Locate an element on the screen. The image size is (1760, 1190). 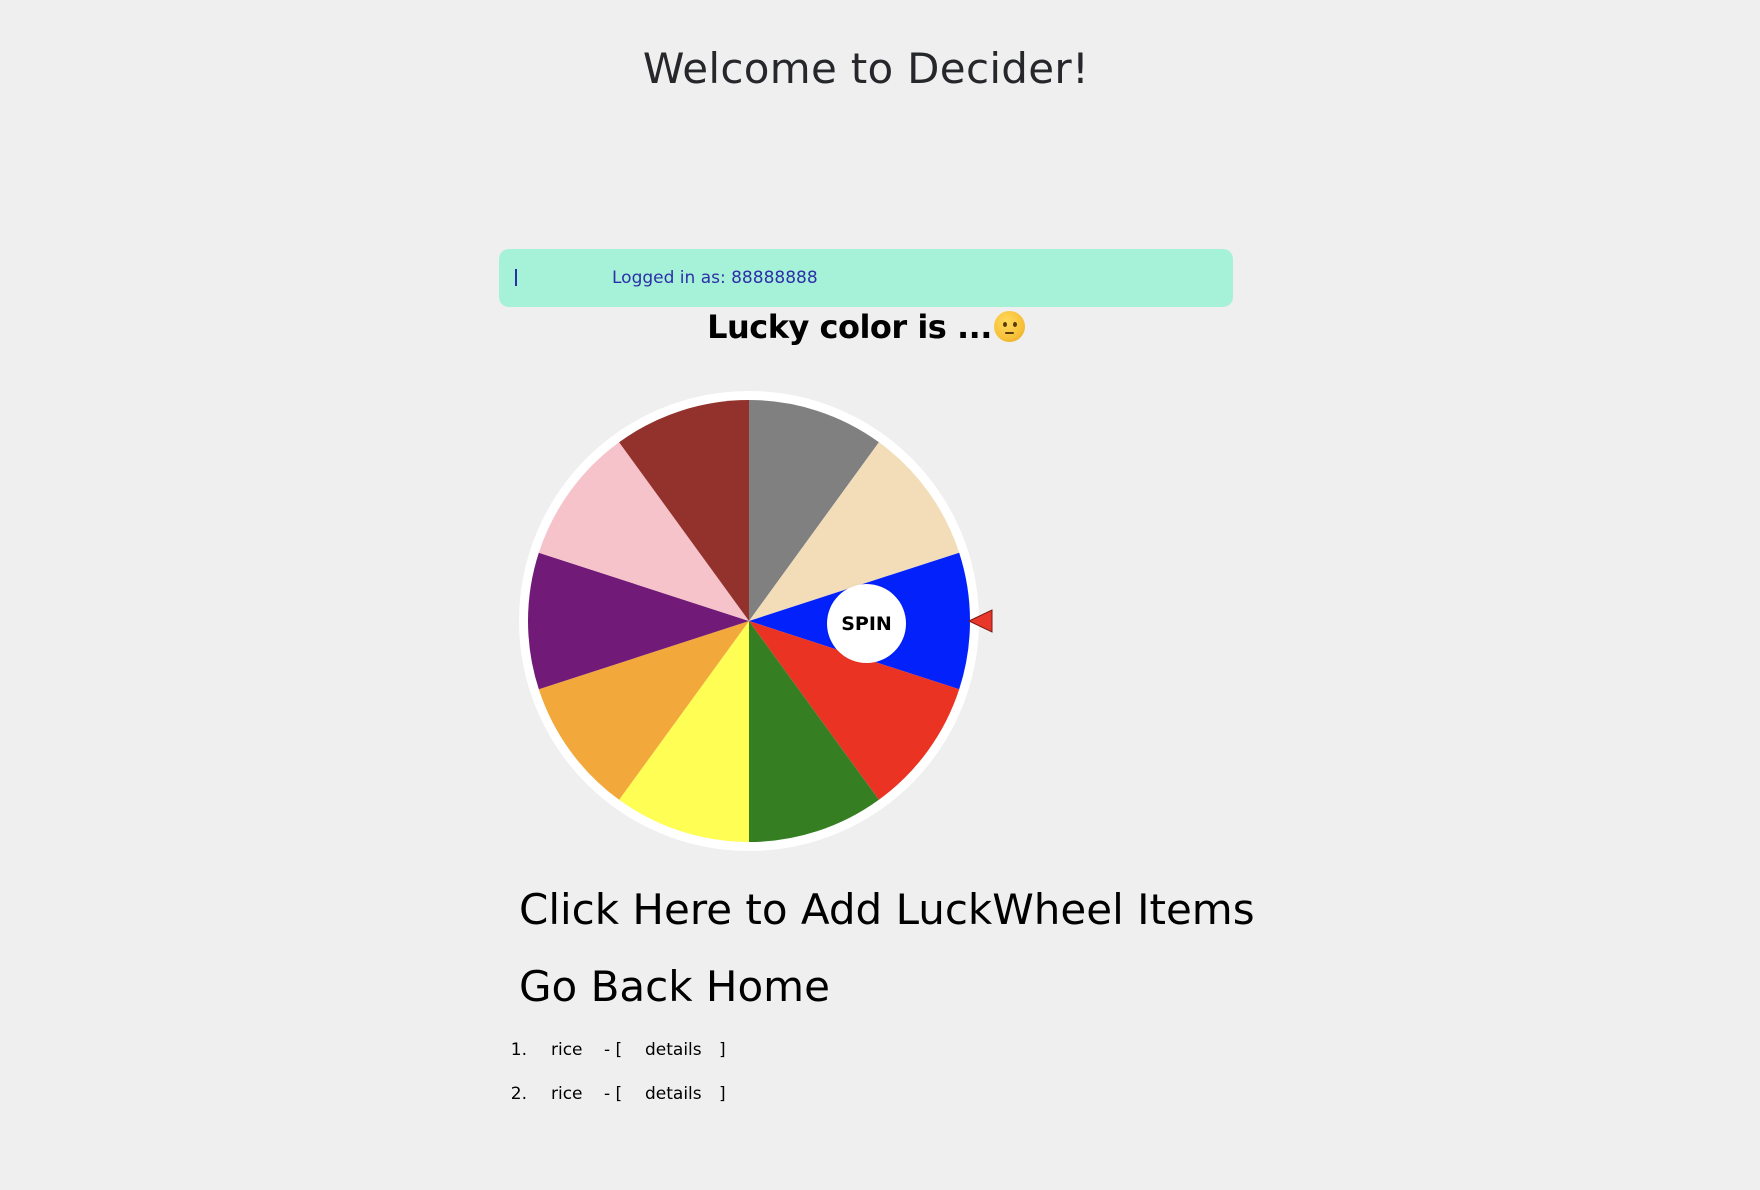
item-number: 2. is located at coordinates (518, 1094).